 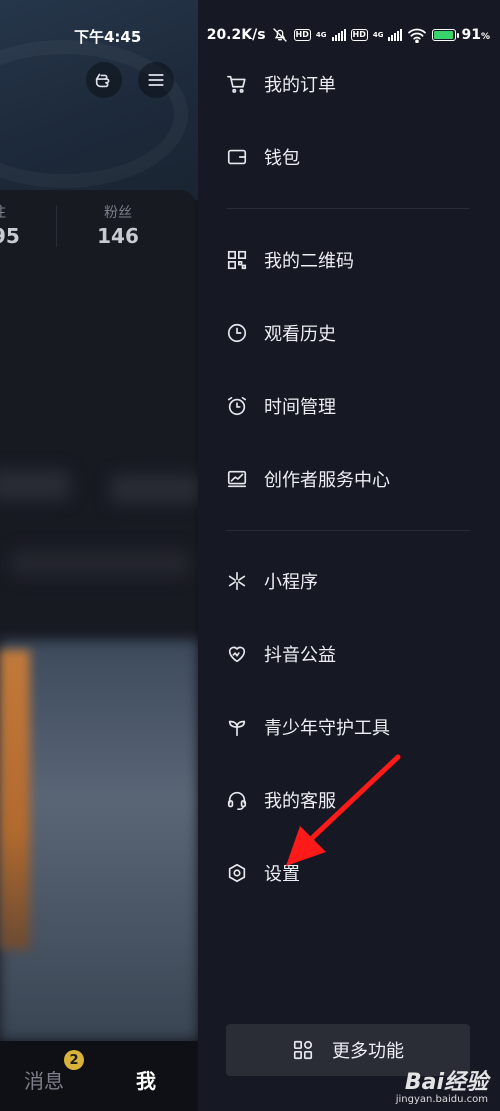 I want to click on battery-level: 91%, so click(x=475, y=35).